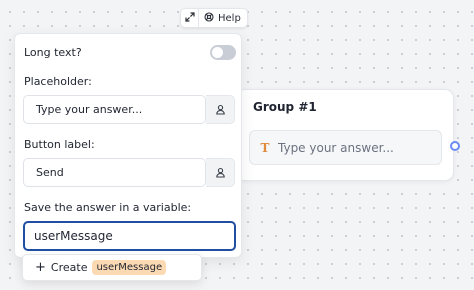 This screenshot has width=474, height=290. Describe the element at coordinates (229, 18) in the screenshot. I see `help-label: Help` at that location.